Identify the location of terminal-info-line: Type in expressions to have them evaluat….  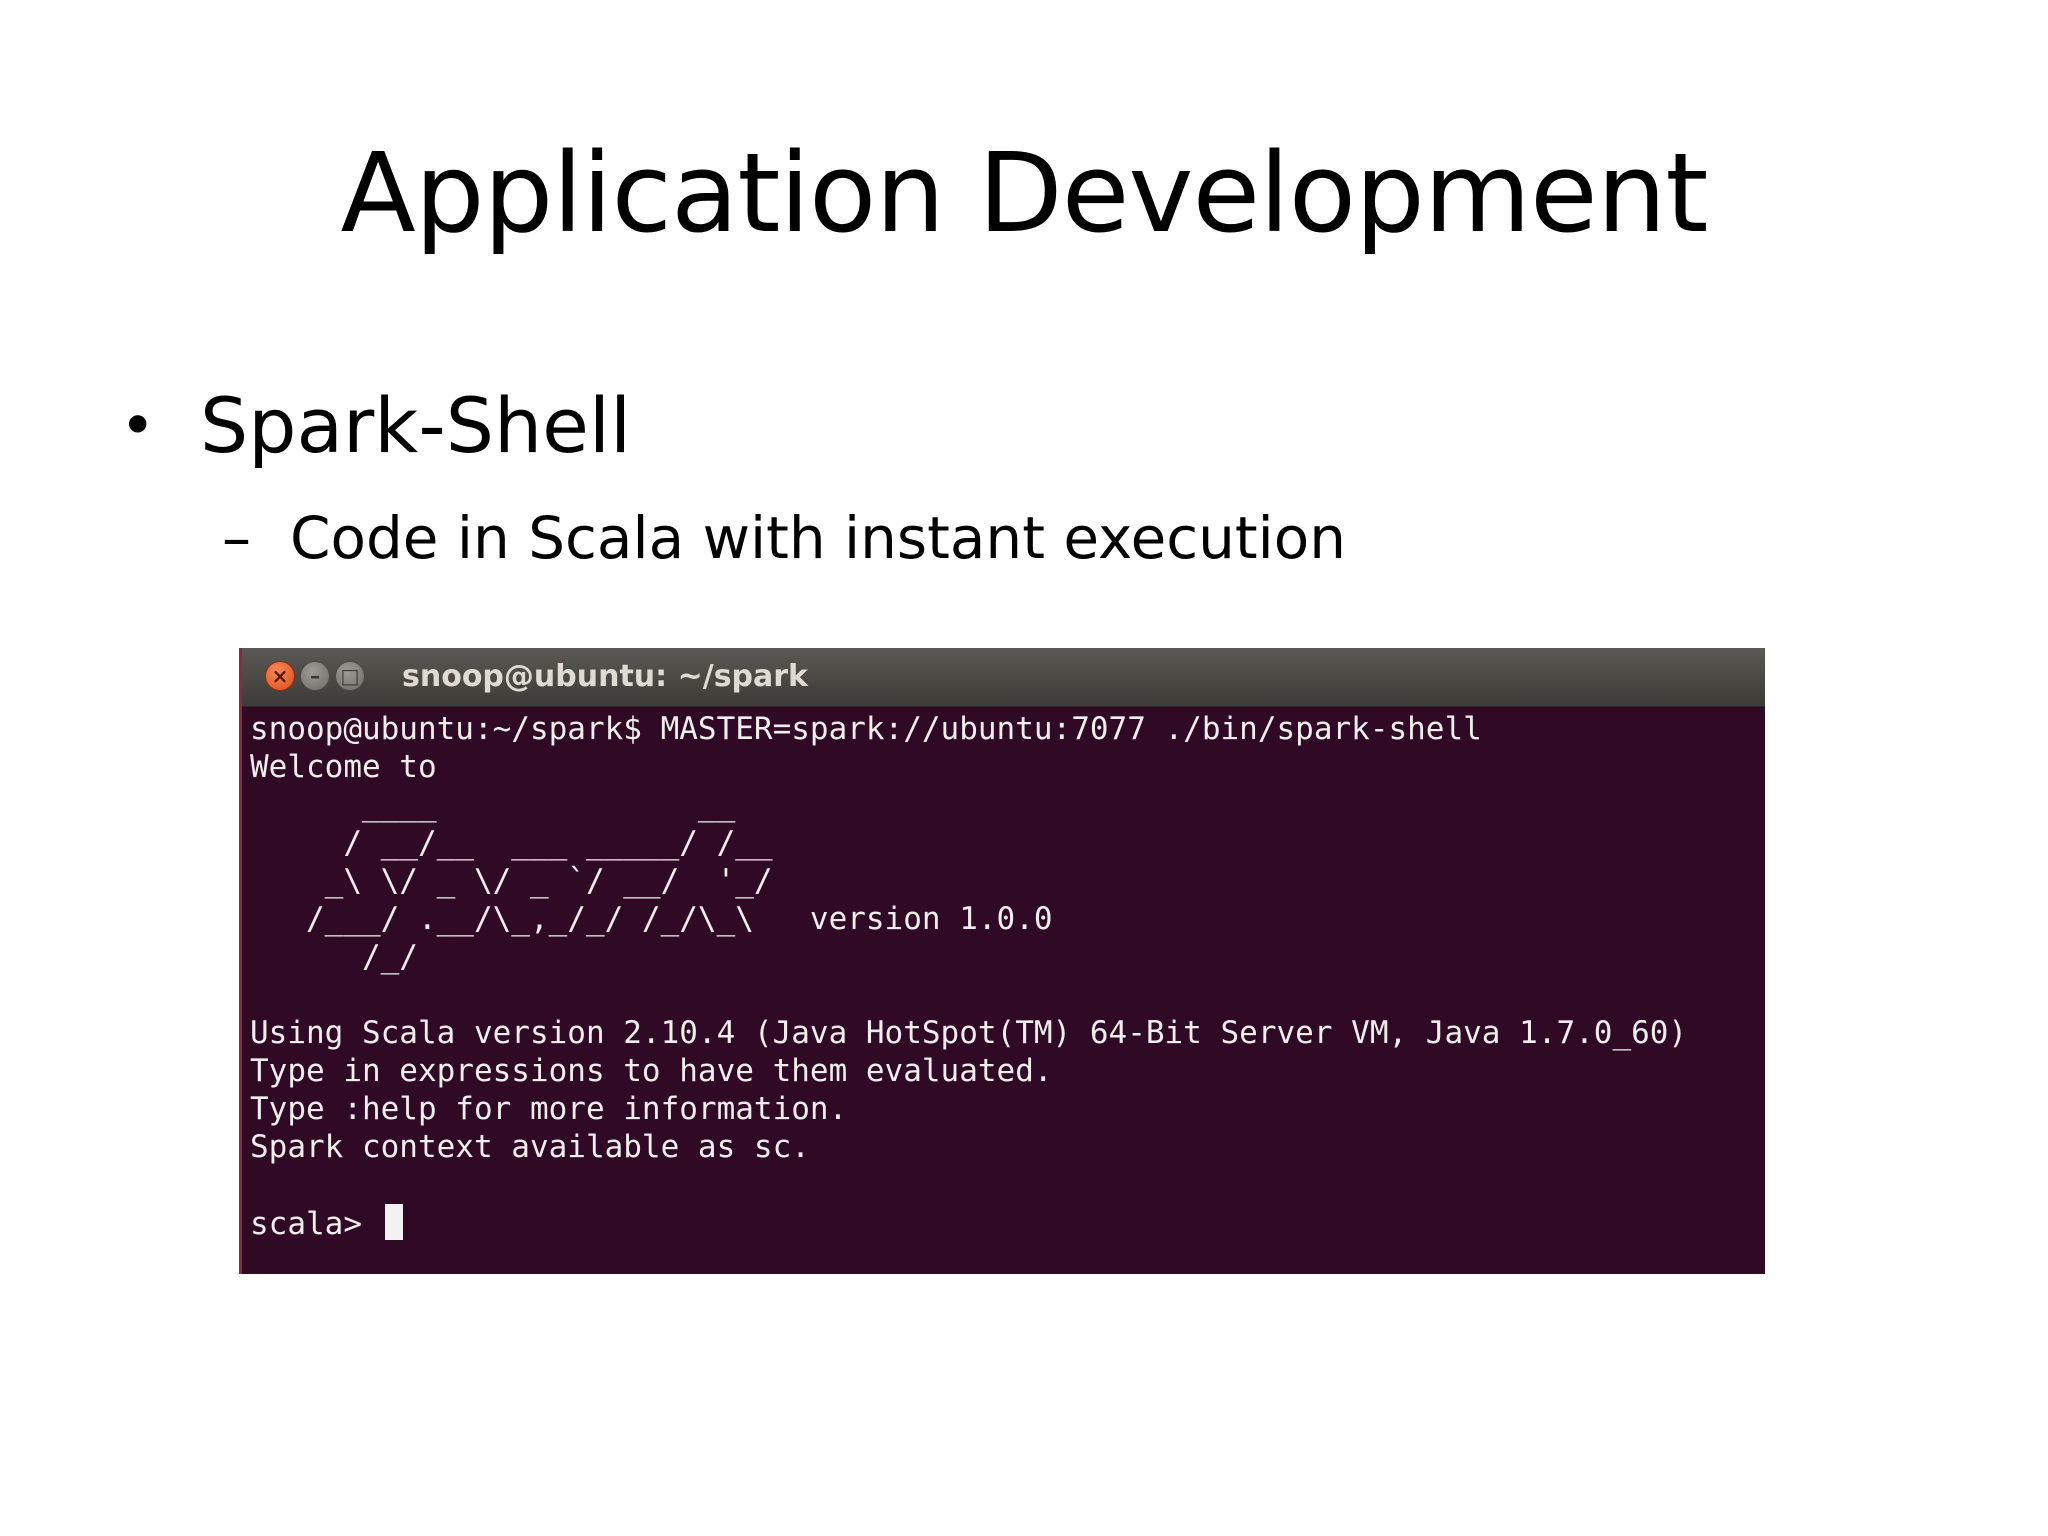
(651, 1071).